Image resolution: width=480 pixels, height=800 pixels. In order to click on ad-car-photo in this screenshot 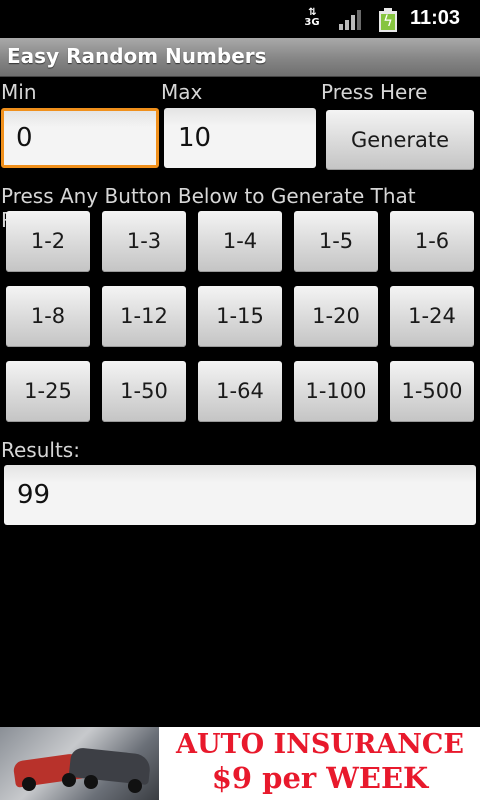, I will do `click(79, 763)`.